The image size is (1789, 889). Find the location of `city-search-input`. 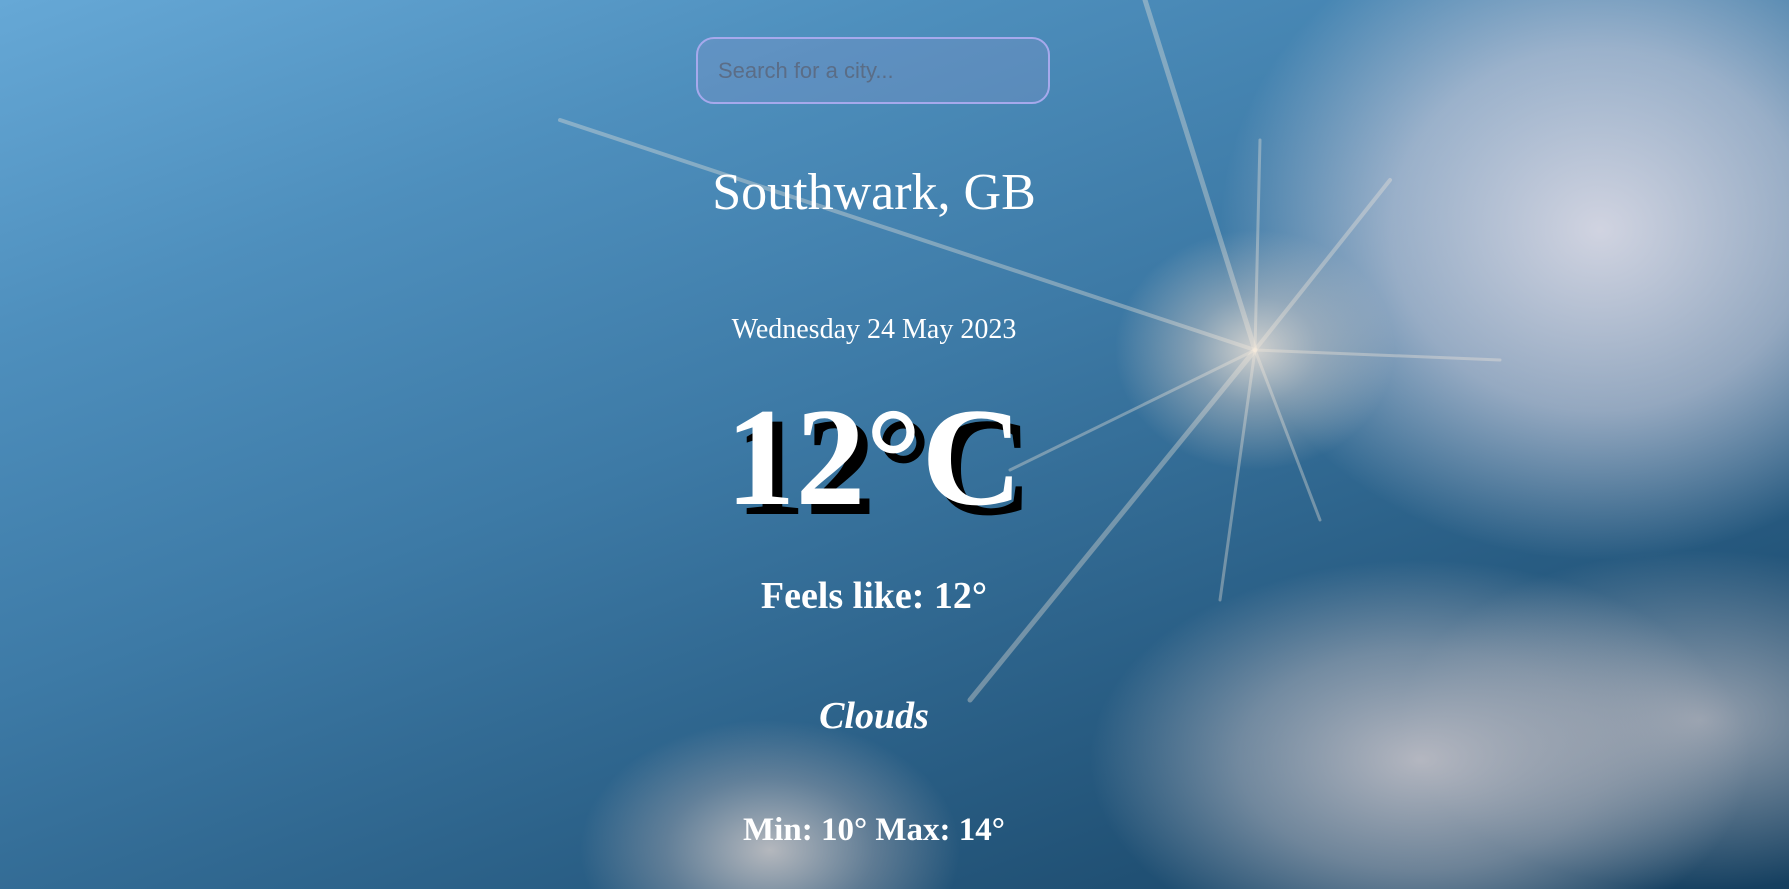

city-search-input is located at coordinates (873, 70).